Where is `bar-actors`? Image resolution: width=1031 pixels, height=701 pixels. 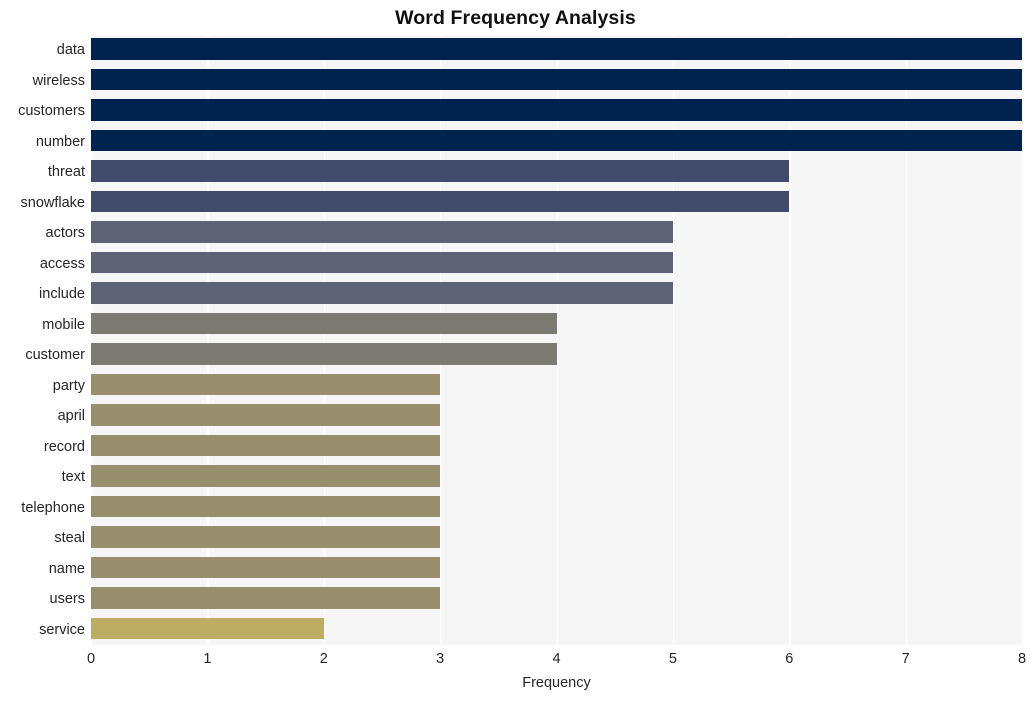
bar-actors is located at coordinates (382, 232).